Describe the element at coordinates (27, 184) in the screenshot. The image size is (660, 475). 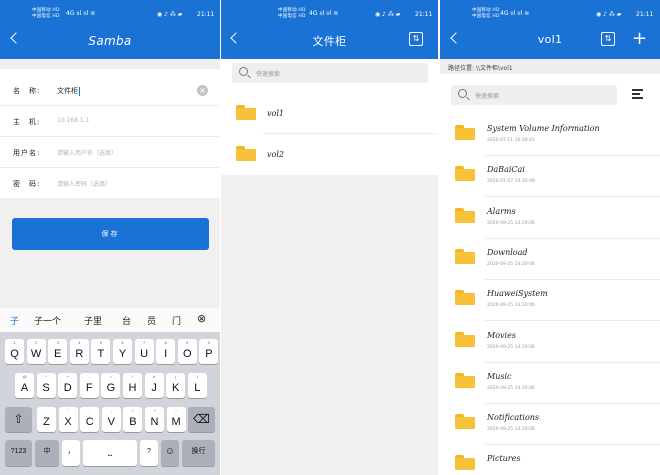
I see `password-label: 密 码:` at that location.